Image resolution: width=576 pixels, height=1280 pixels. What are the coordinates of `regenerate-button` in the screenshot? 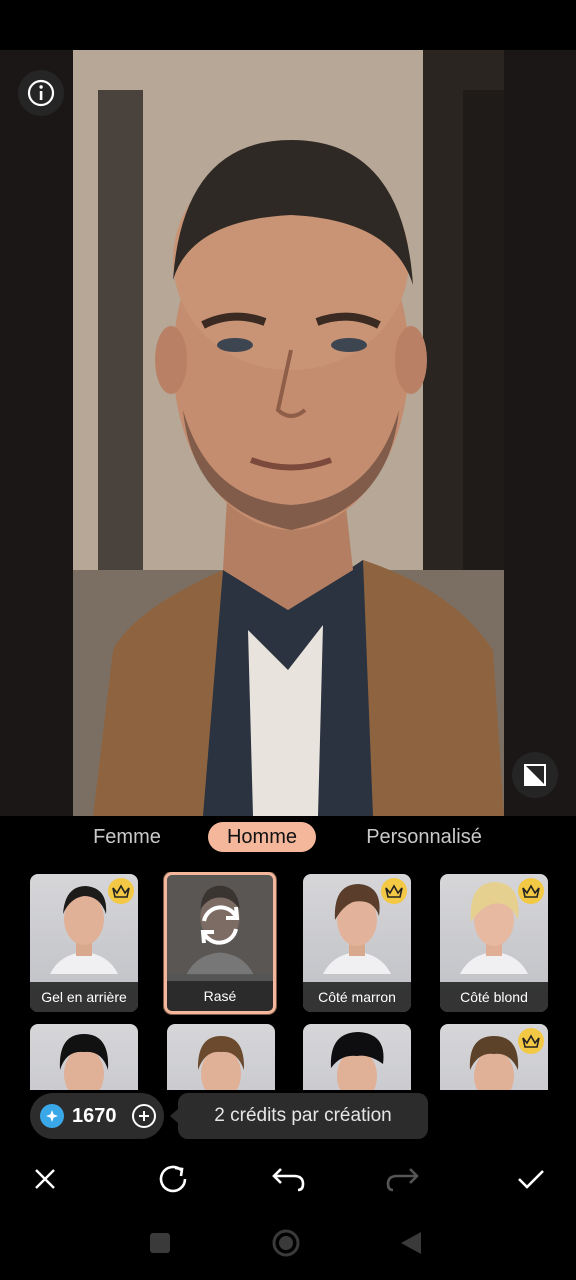 It's located at (173, 1179).